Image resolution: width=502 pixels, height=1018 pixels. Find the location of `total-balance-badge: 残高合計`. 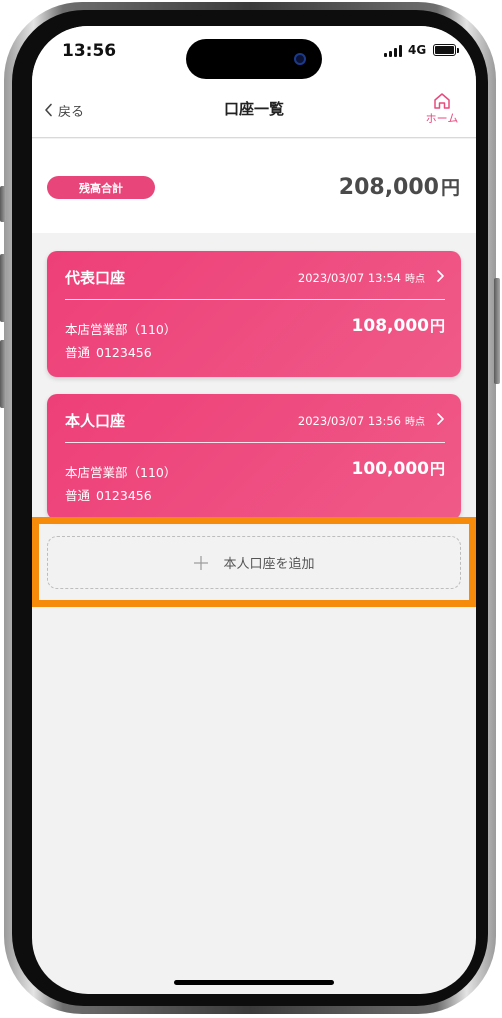

total-balance-badge: 残高合計 is located at coordinates (101, 187).